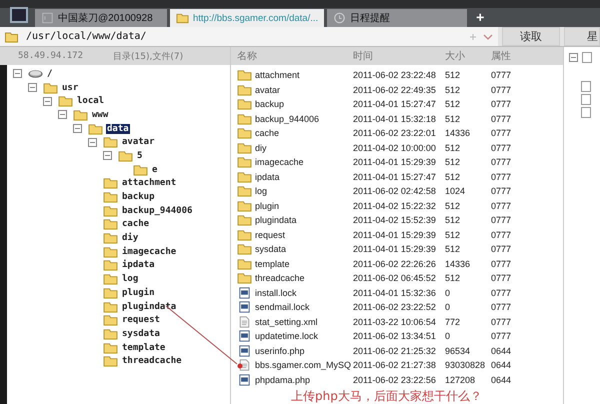 The height and width of the screenshot is (404, 600). Describe the element at coordinates (47, 18) in the screenshot. I see `page-icon` at that location.